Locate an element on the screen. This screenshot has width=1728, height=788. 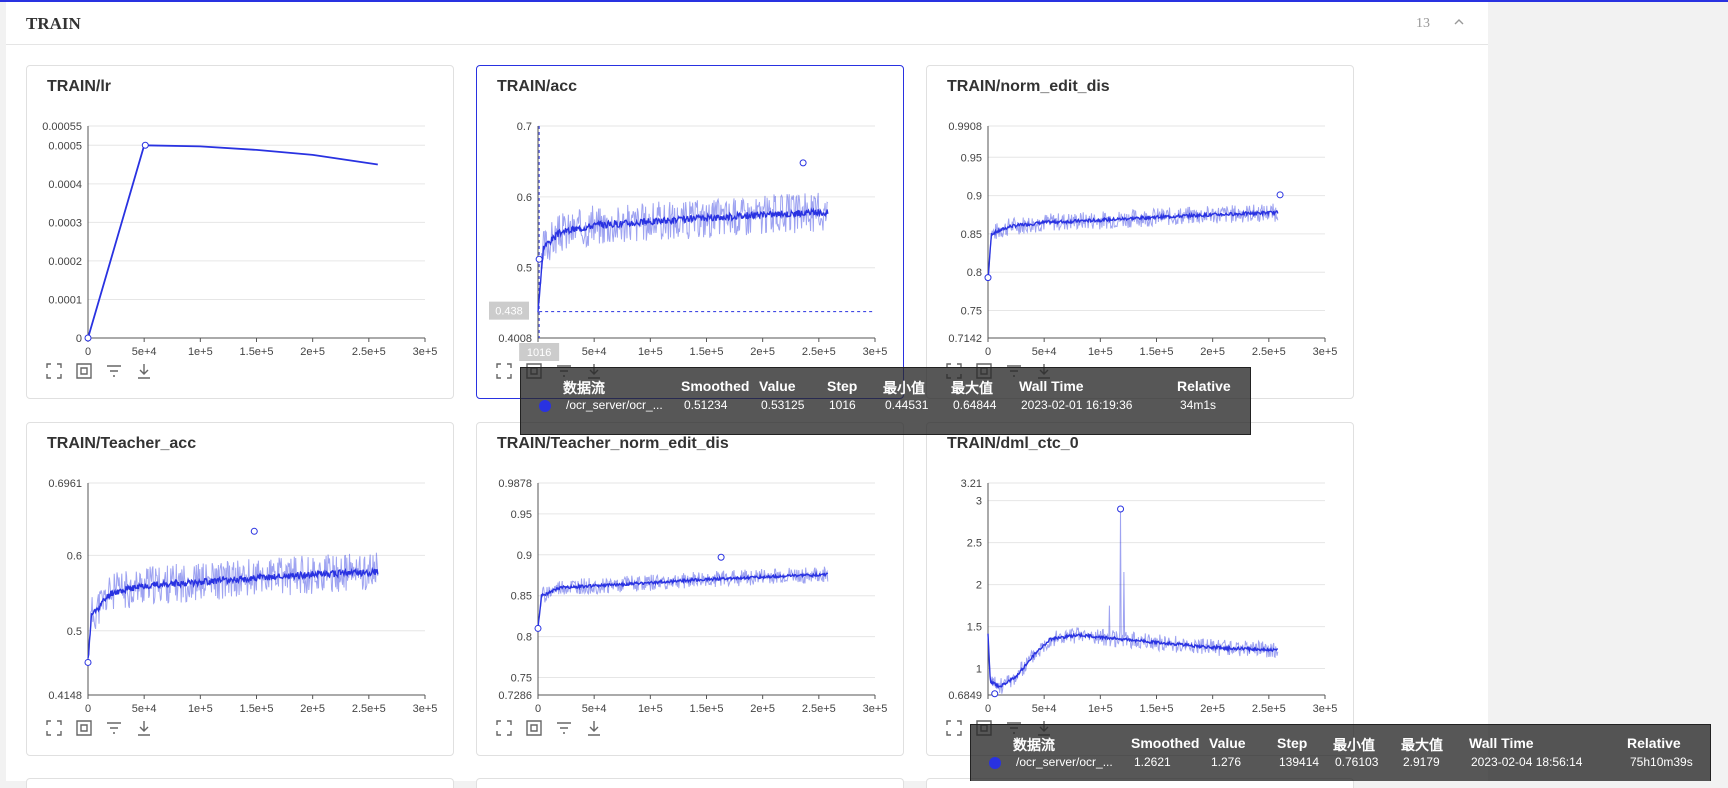
tooltip-header: 最小值 is located at coordinates (904, 388).